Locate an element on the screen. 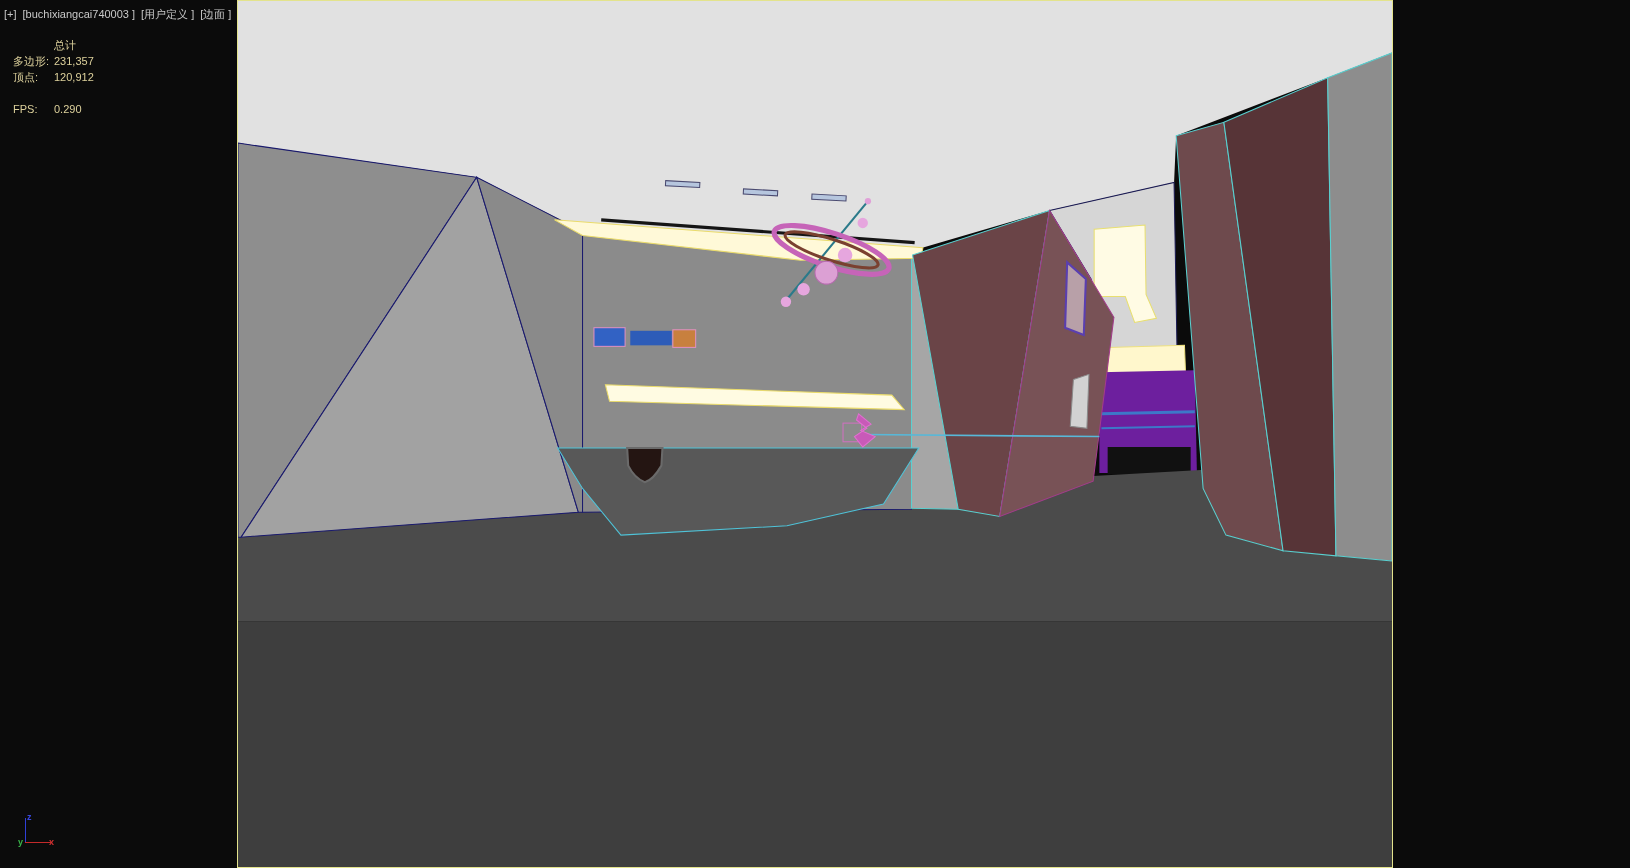 Image resolution: width=1630 pixels, height=868 pixels. stats-value: 120,912 is located at coordinates (74, 77).